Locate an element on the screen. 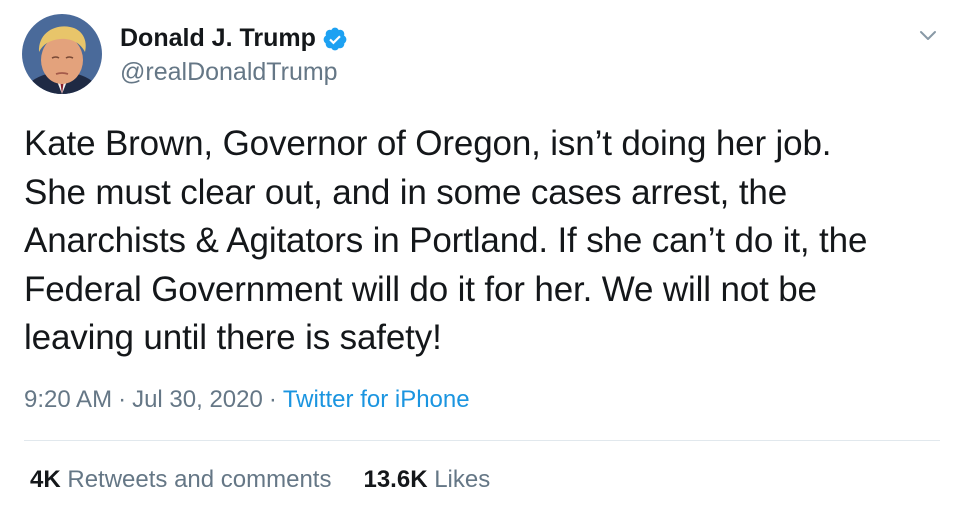 The height and width of the screenshot is (517, 960). tweet-source-link: Twitter for iPhone is located at coordinates (376, 399).